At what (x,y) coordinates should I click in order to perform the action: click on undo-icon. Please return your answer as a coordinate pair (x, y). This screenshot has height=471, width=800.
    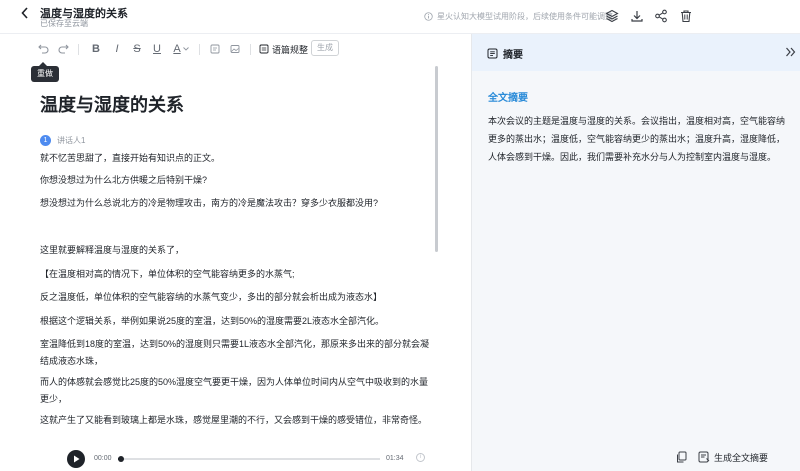
    Looking at the image, I should click on (42, 49).